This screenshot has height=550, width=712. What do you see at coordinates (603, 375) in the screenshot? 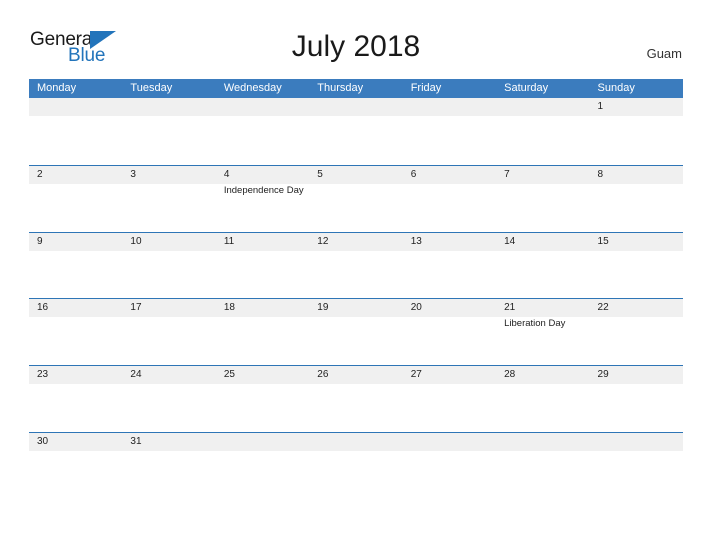
I see `day-number: 29` at bounding box center [603, 375].